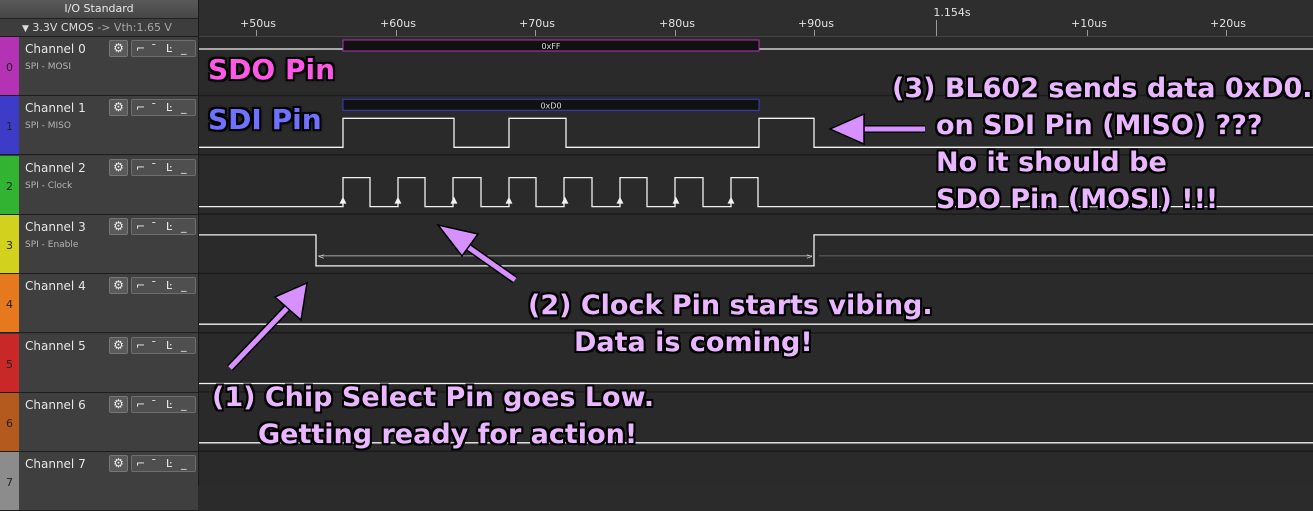  What do you see at coordinates (55, 49) in the screenshot?
I see `channel-name: Channel 0` at bounding box center [55, 49].